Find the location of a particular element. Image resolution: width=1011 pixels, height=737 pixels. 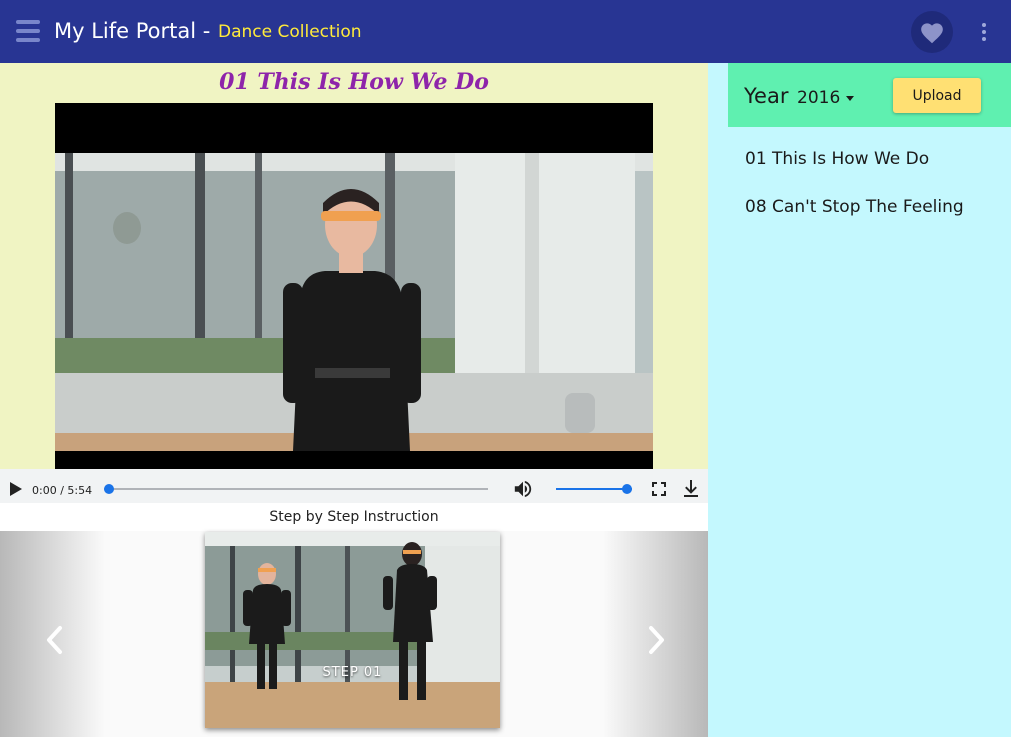

carousel-prev-button is located at coordinates (52, 634).